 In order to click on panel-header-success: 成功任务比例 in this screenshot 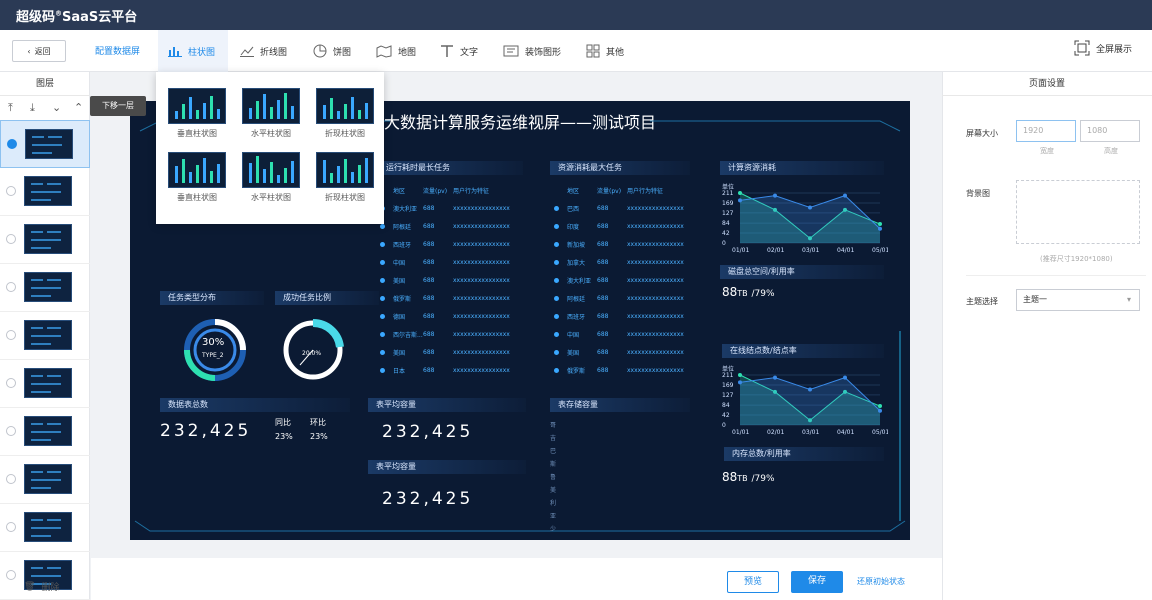, I will do `click(327, 298)`.